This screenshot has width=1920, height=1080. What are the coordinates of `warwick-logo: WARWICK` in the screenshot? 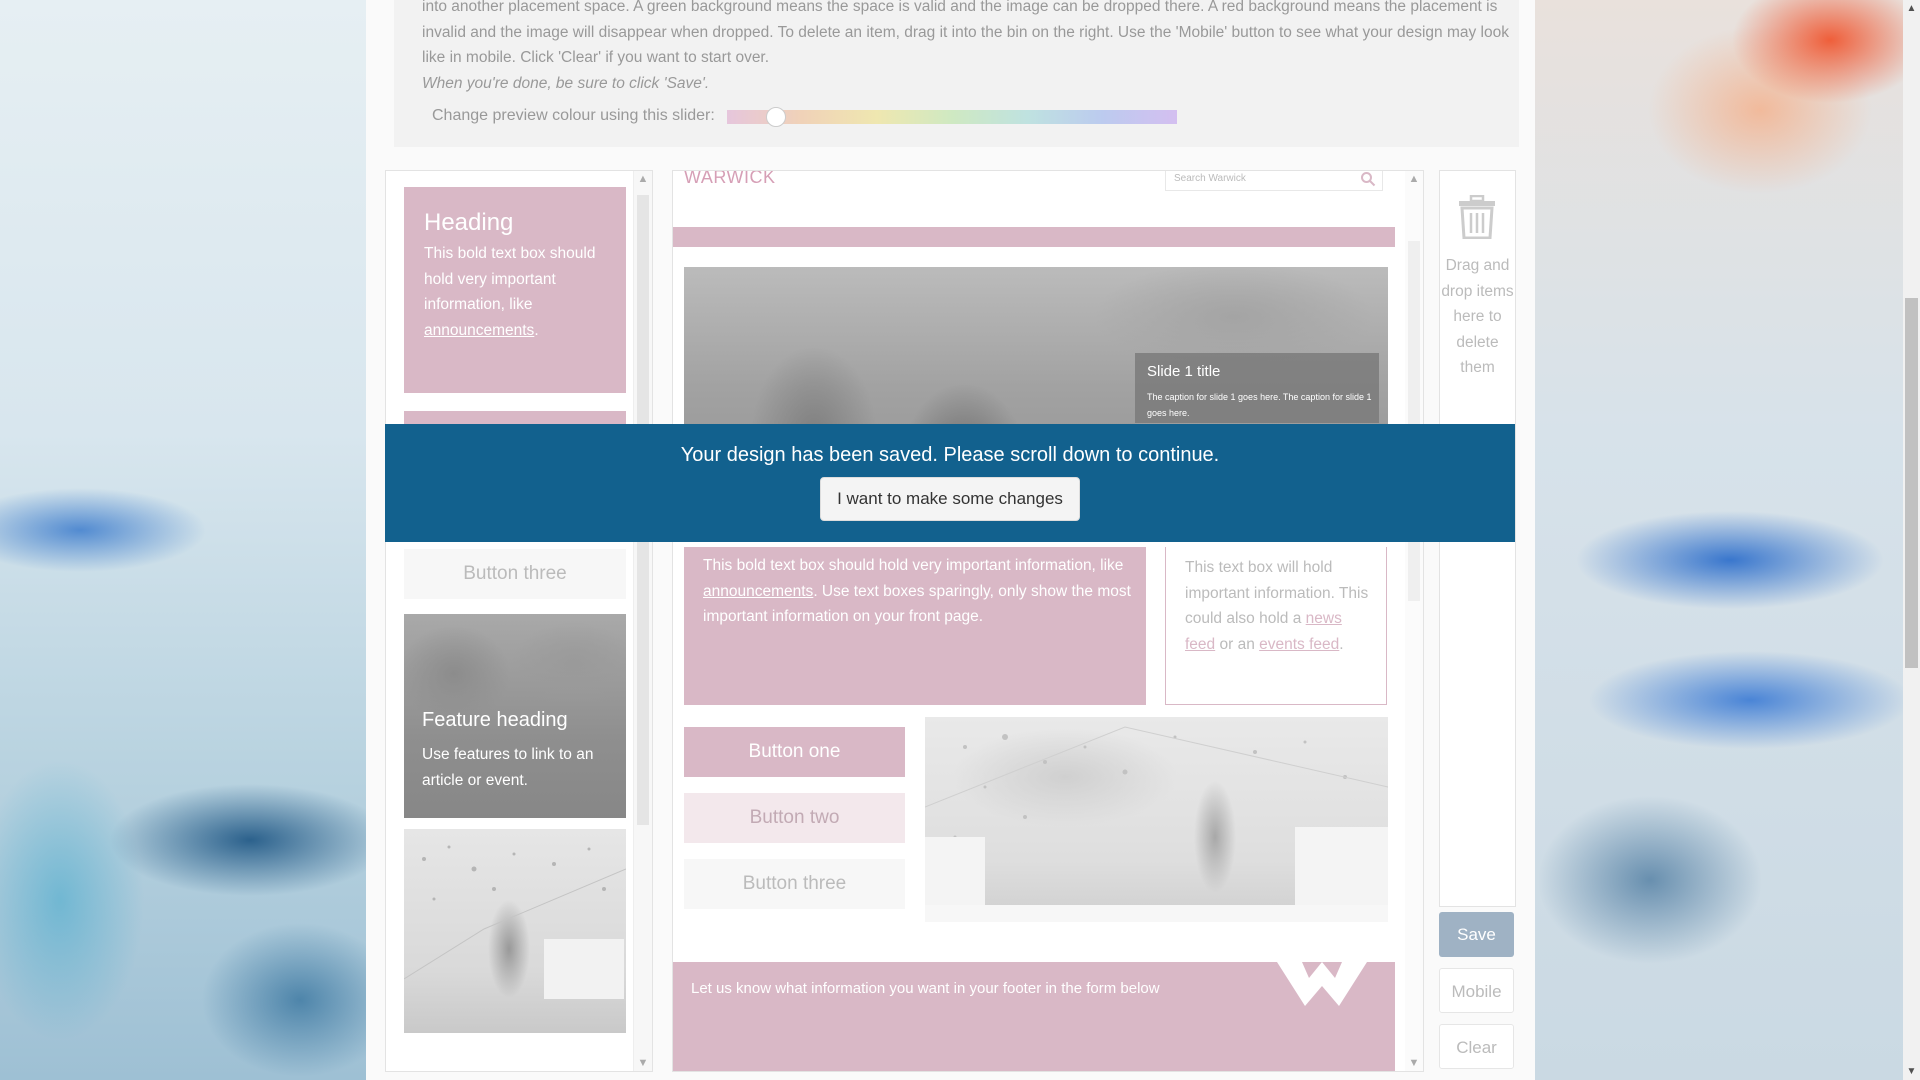 It's located at (730, 178).